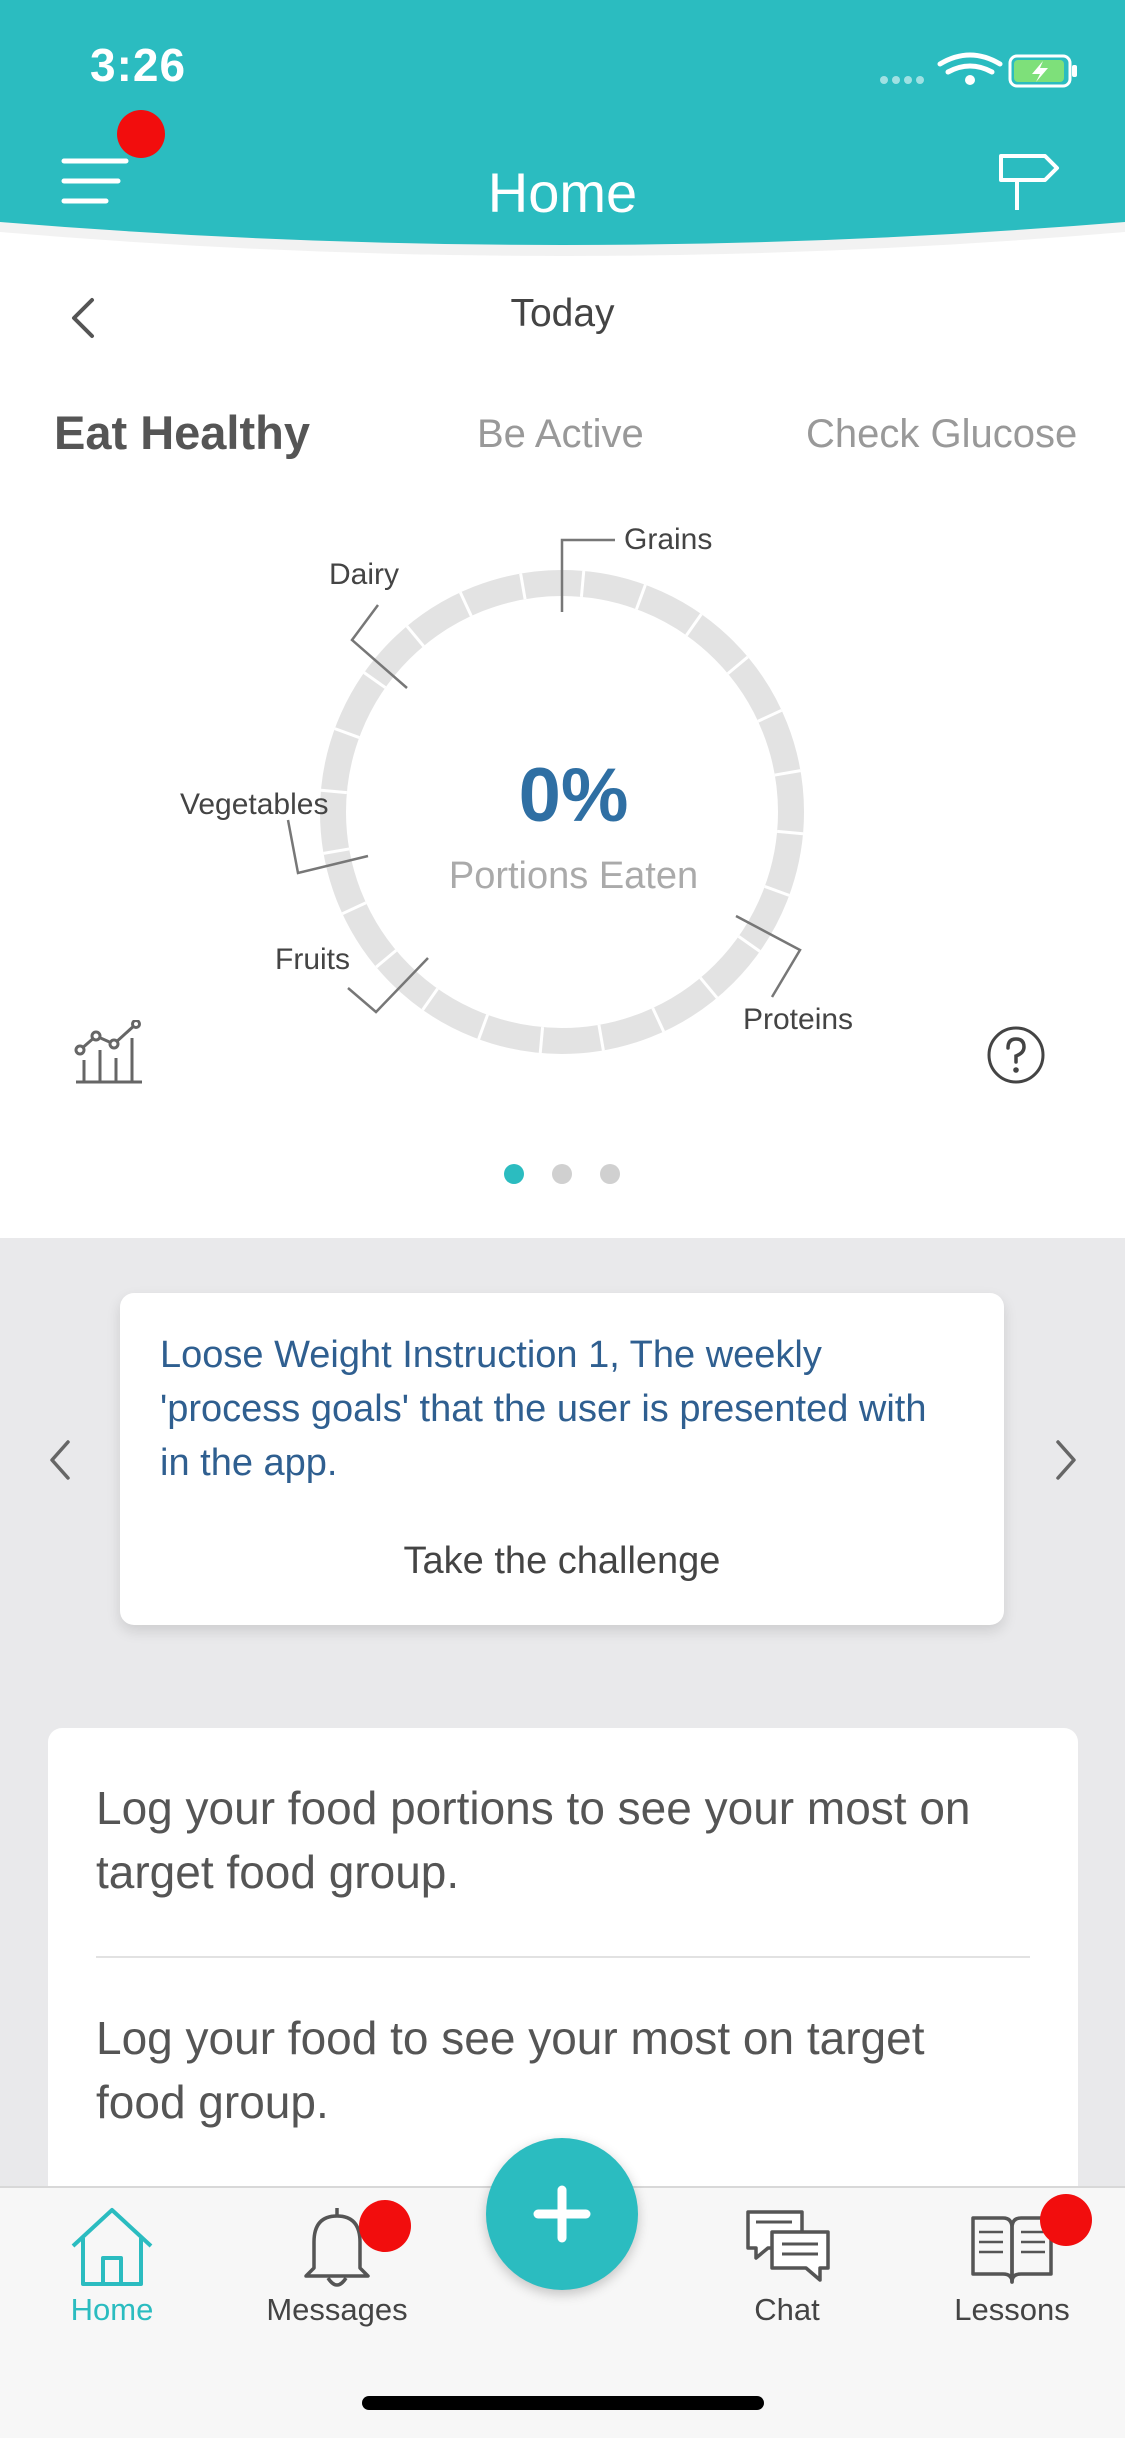 The height and width of the screenshot is (2438, 1125). What do you see at coordinates (385, 2226) in the screenshot?
I see `messages-badge` at bounding box center [385, 2226].